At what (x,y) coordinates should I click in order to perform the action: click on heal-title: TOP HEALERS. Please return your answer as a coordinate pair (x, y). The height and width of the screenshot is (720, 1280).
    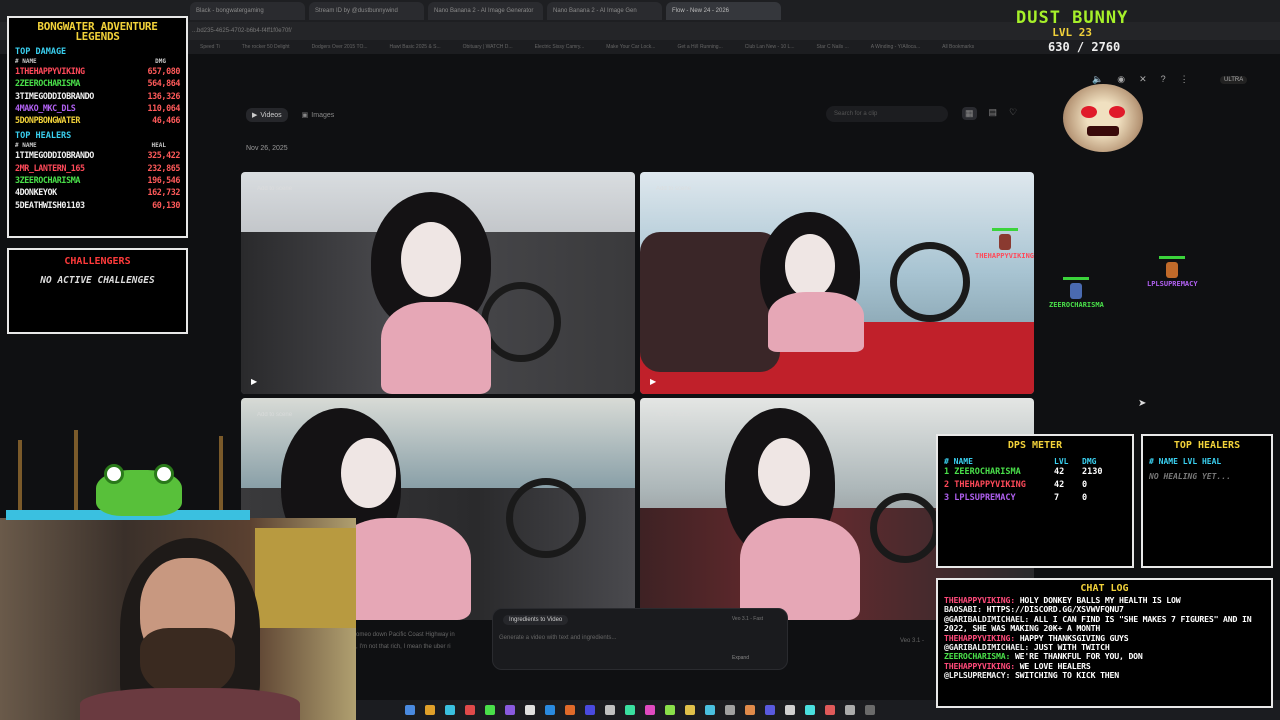
    Looking at the image, I should click on (1207, 445).